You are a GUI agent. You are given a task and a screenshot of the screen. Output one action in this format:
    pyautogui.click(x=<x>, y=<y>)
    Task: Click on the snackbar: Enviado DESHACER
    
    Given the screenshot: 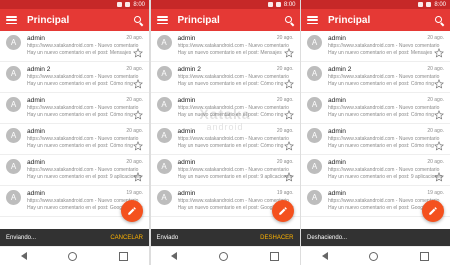 What is the action you would take?
    pyautogui.click(x=225, y=238)
    